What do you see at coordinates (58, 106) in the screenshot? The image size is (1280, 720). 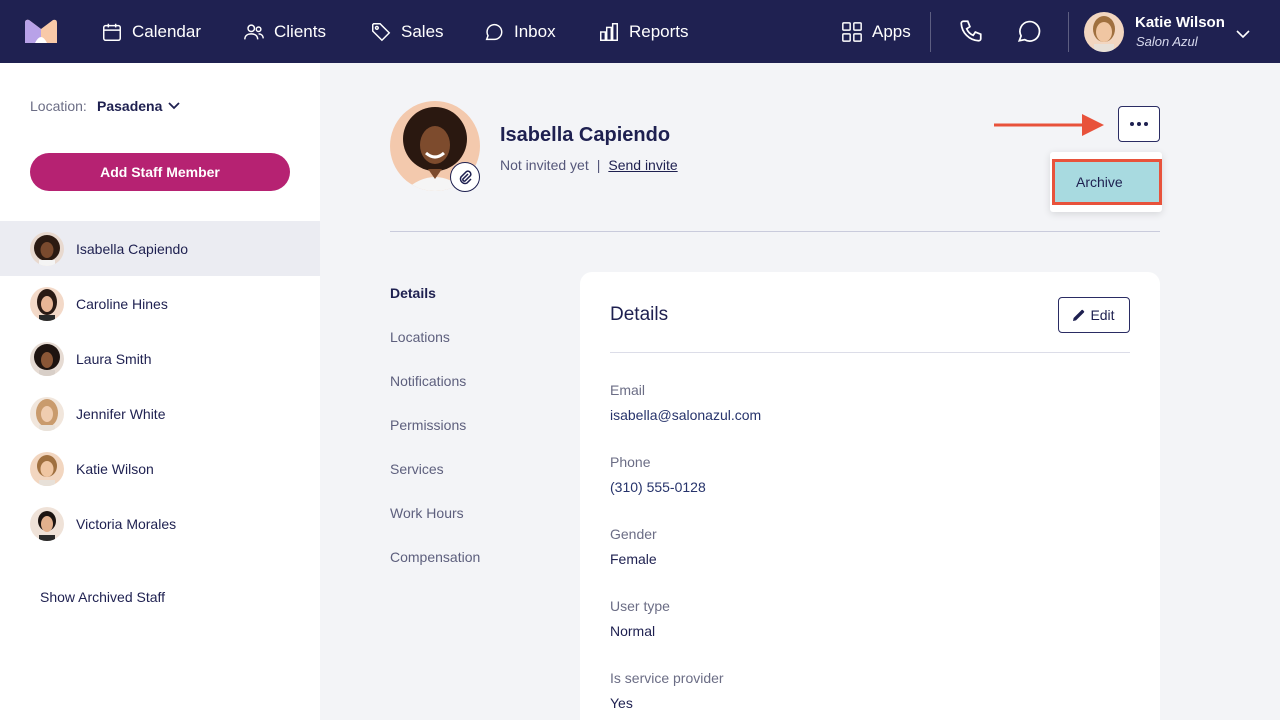 I see `location-label: Location:` at bounding box center [58, 106].